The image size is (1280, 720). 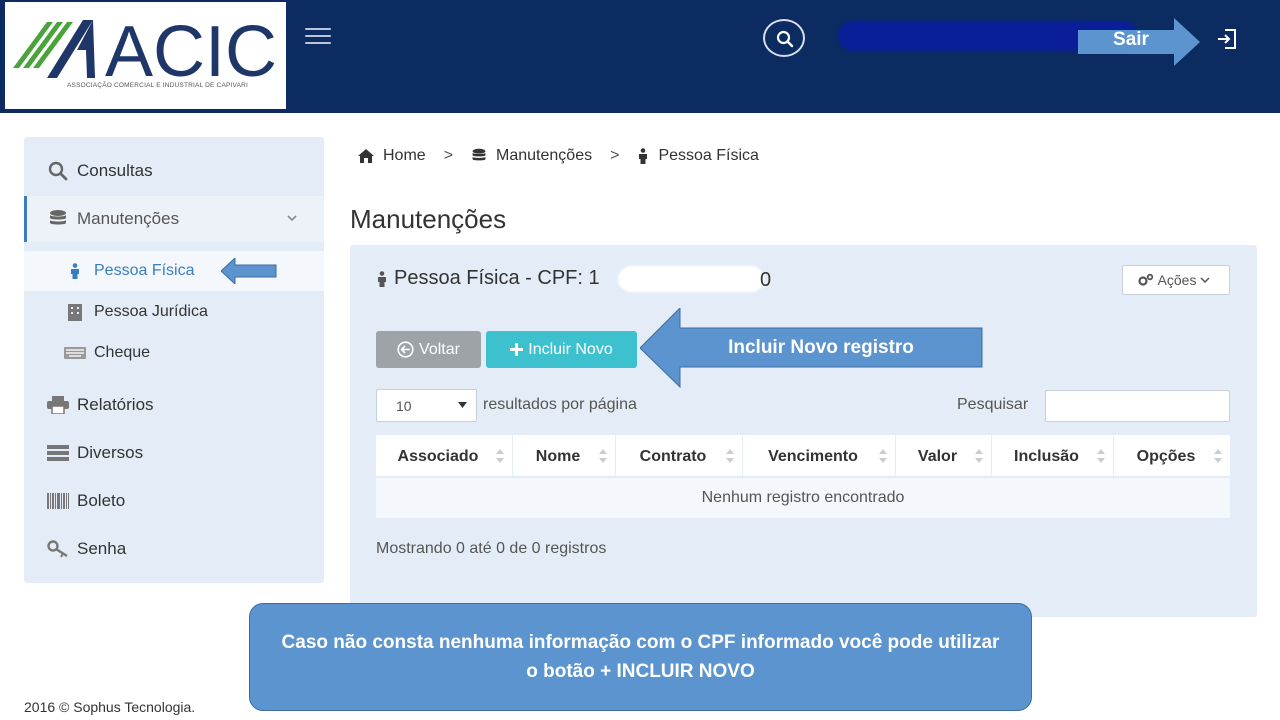 I want to click on results-per-page-value: 10, so click(x=404, y=405).